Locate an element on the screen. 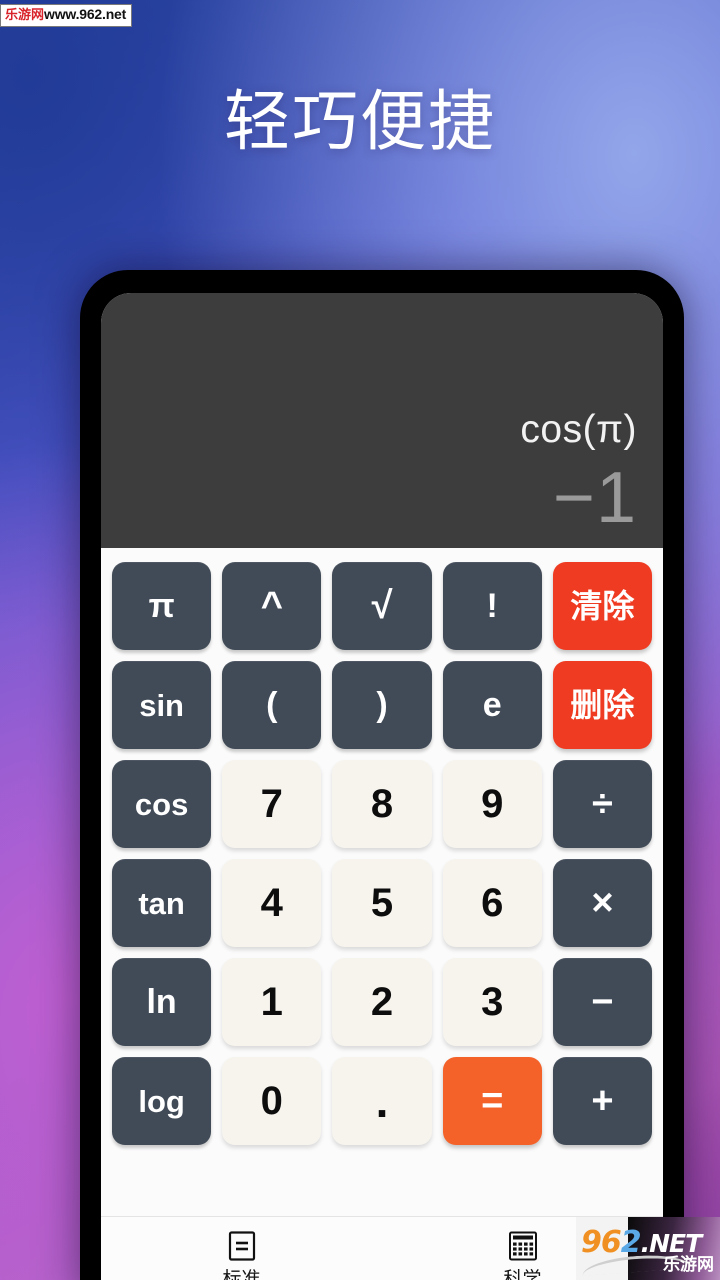 The width and height of the screenshot is (720, 1280). keypad-row: tan 4 5 6 × is located at coordinates (382, 903).